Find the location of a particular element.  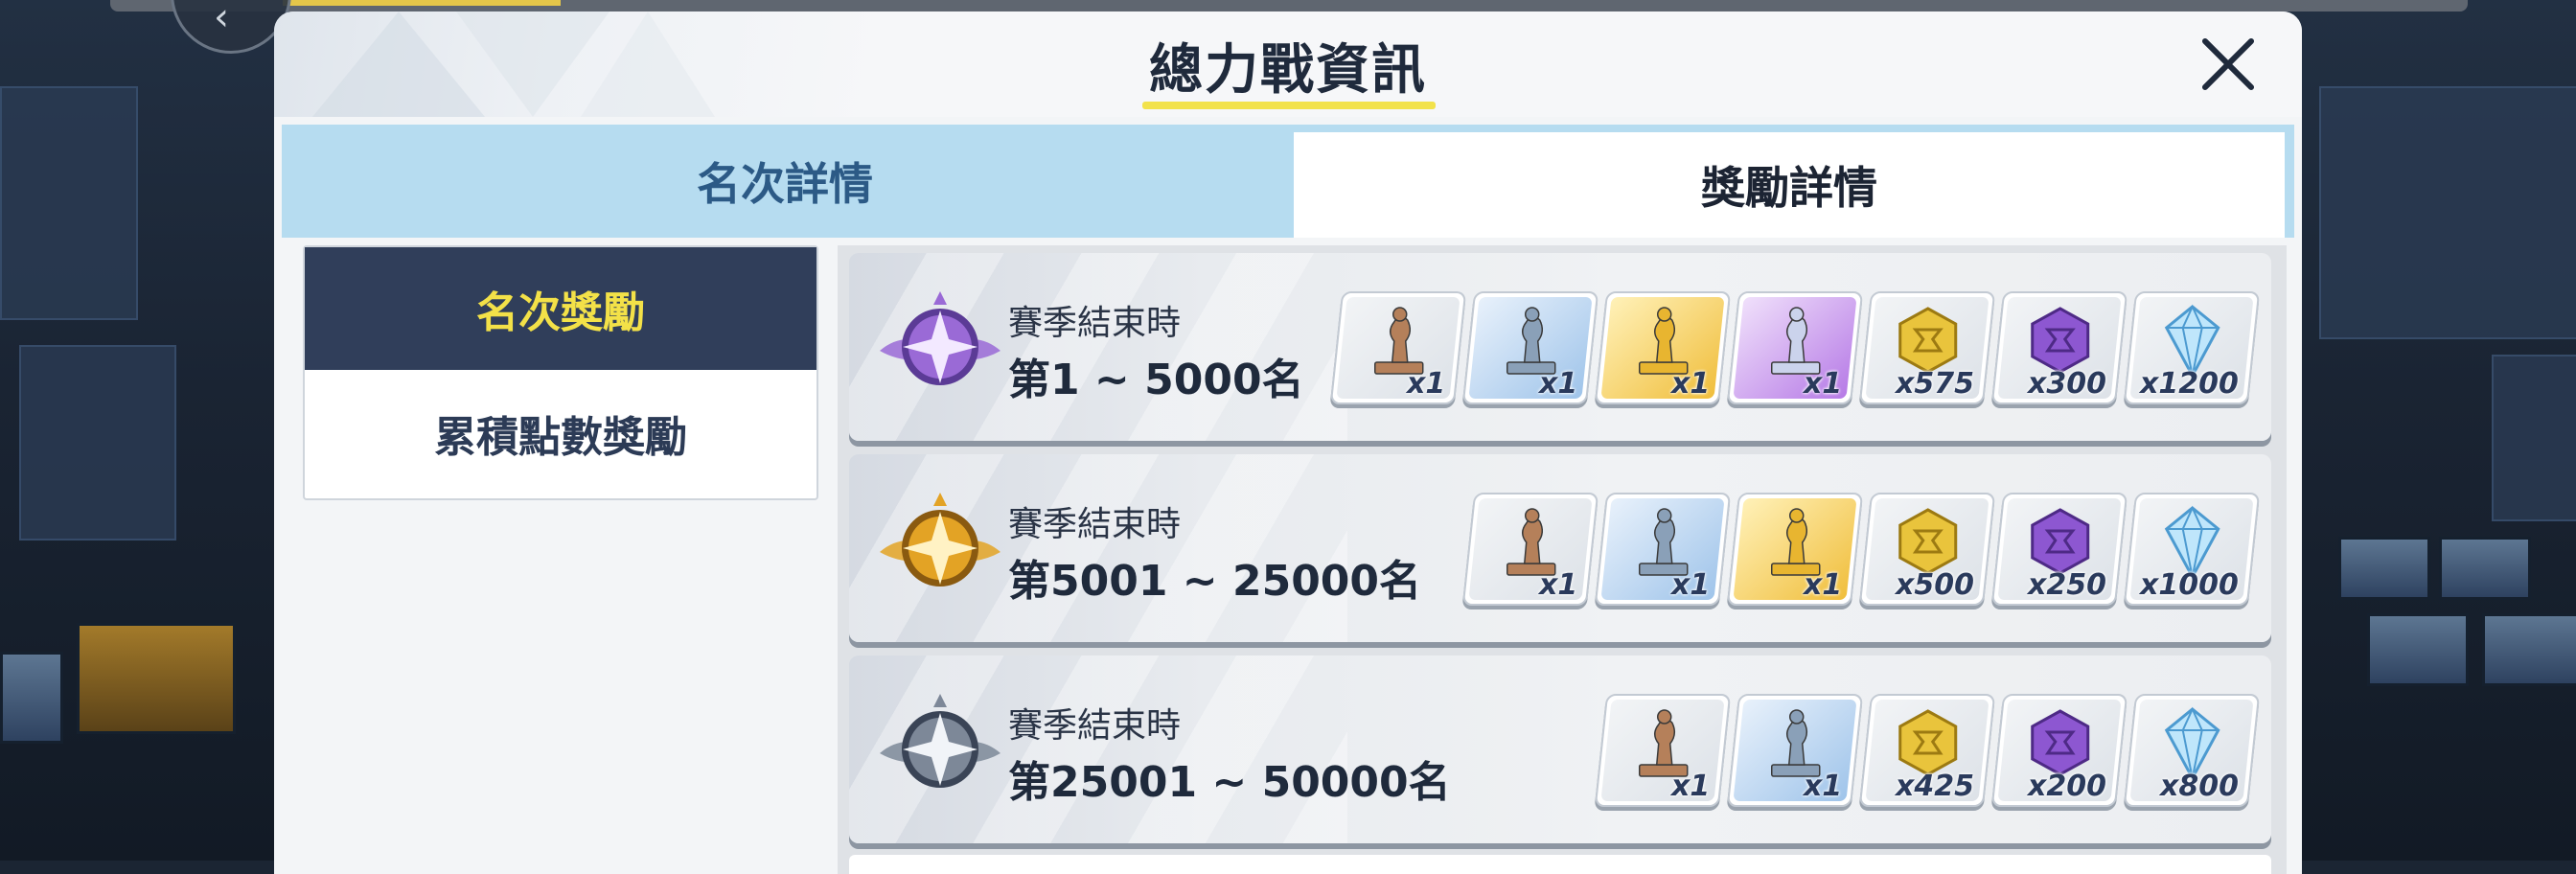

reward-items: x1 x1 x425 x200 x800 is located at coordinates (1927, 750).